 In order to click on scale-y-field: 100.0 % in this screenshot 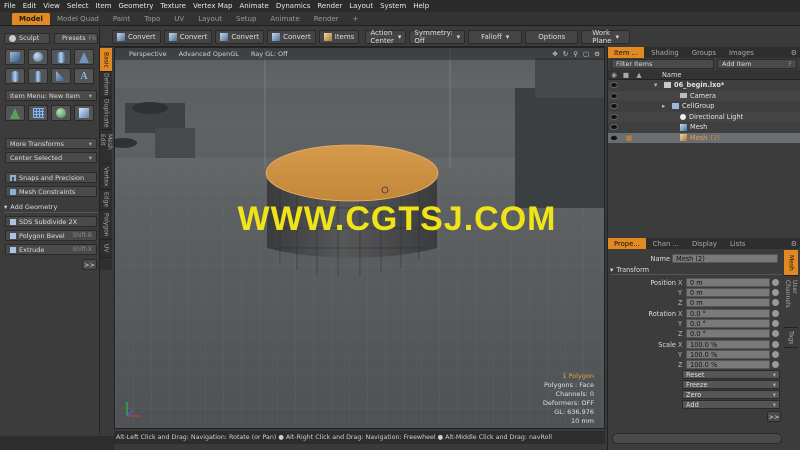, I will do `click(728, 354)`.